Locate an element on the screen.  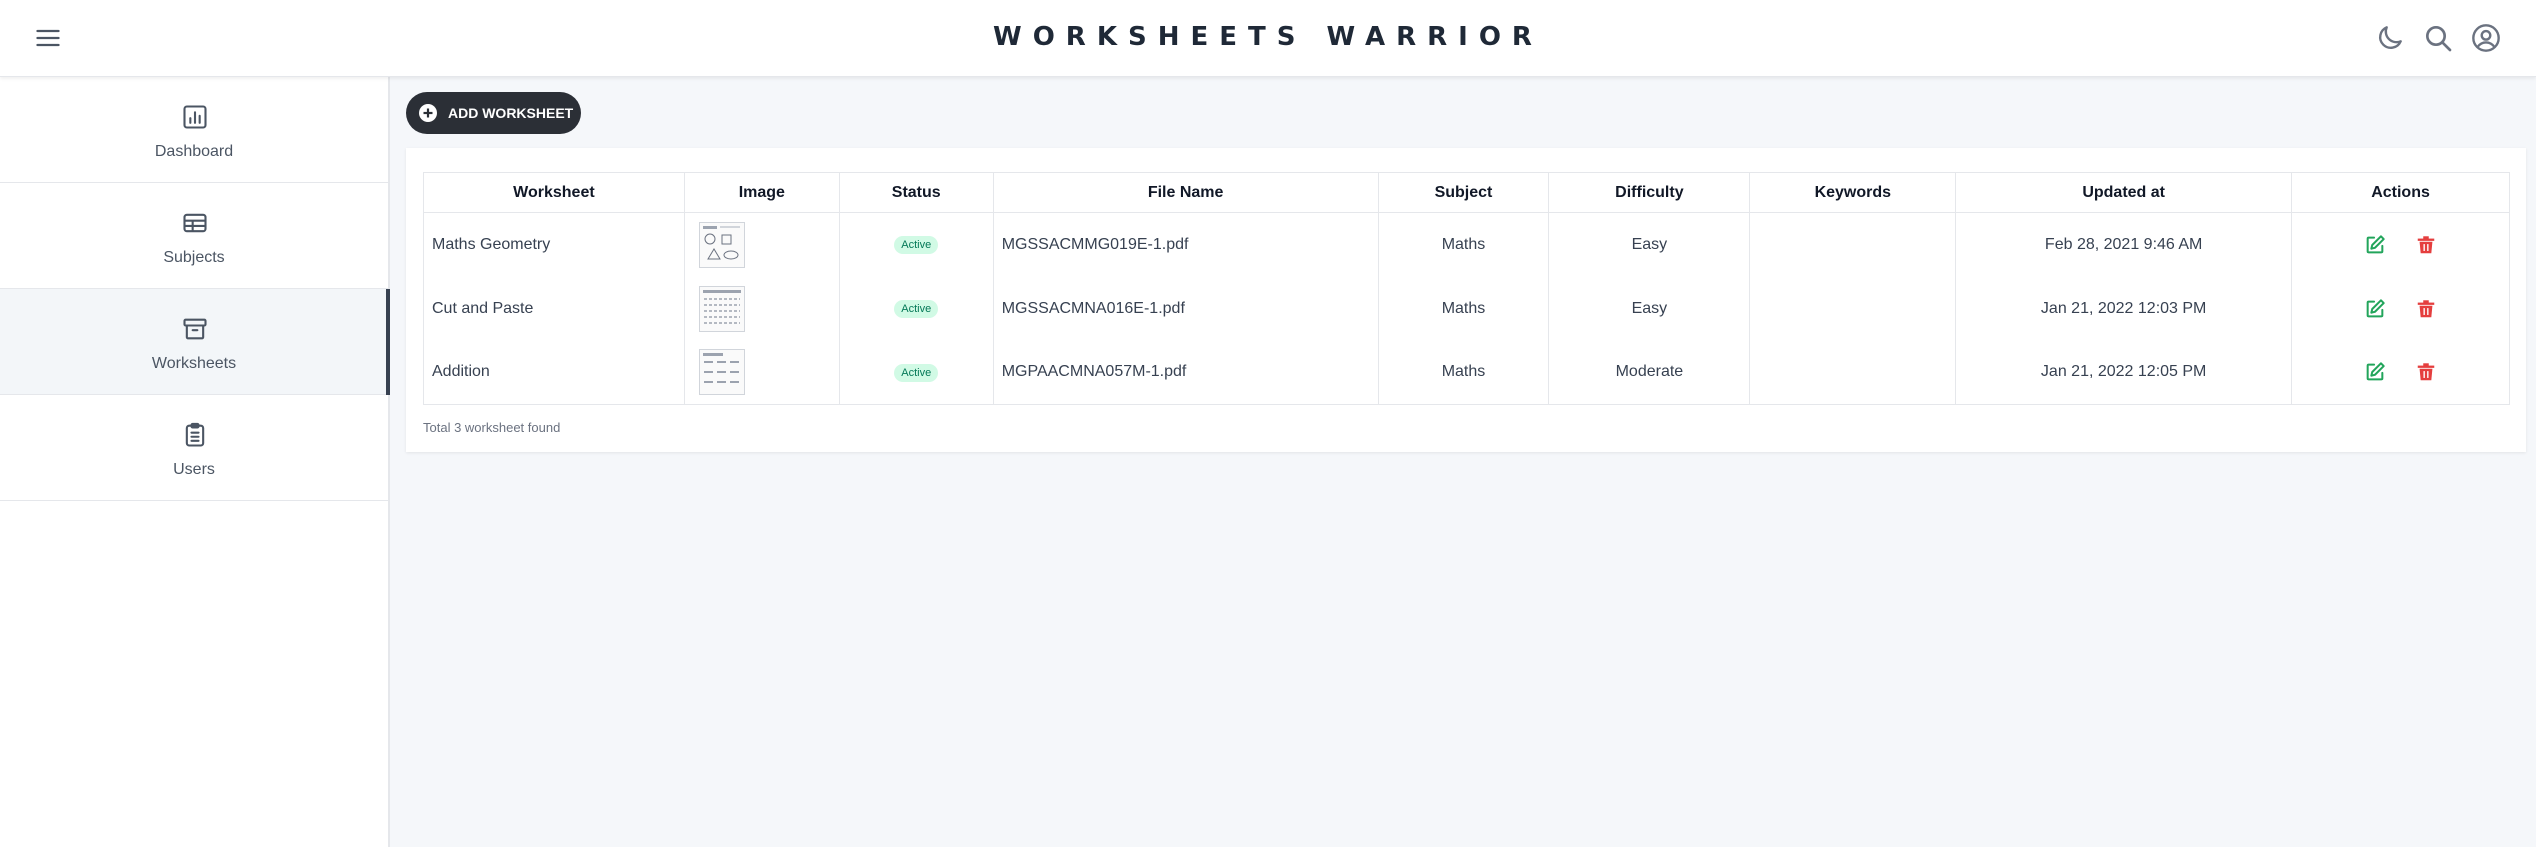
sidebar-item-users: Users is located at coordinates (194, 448).